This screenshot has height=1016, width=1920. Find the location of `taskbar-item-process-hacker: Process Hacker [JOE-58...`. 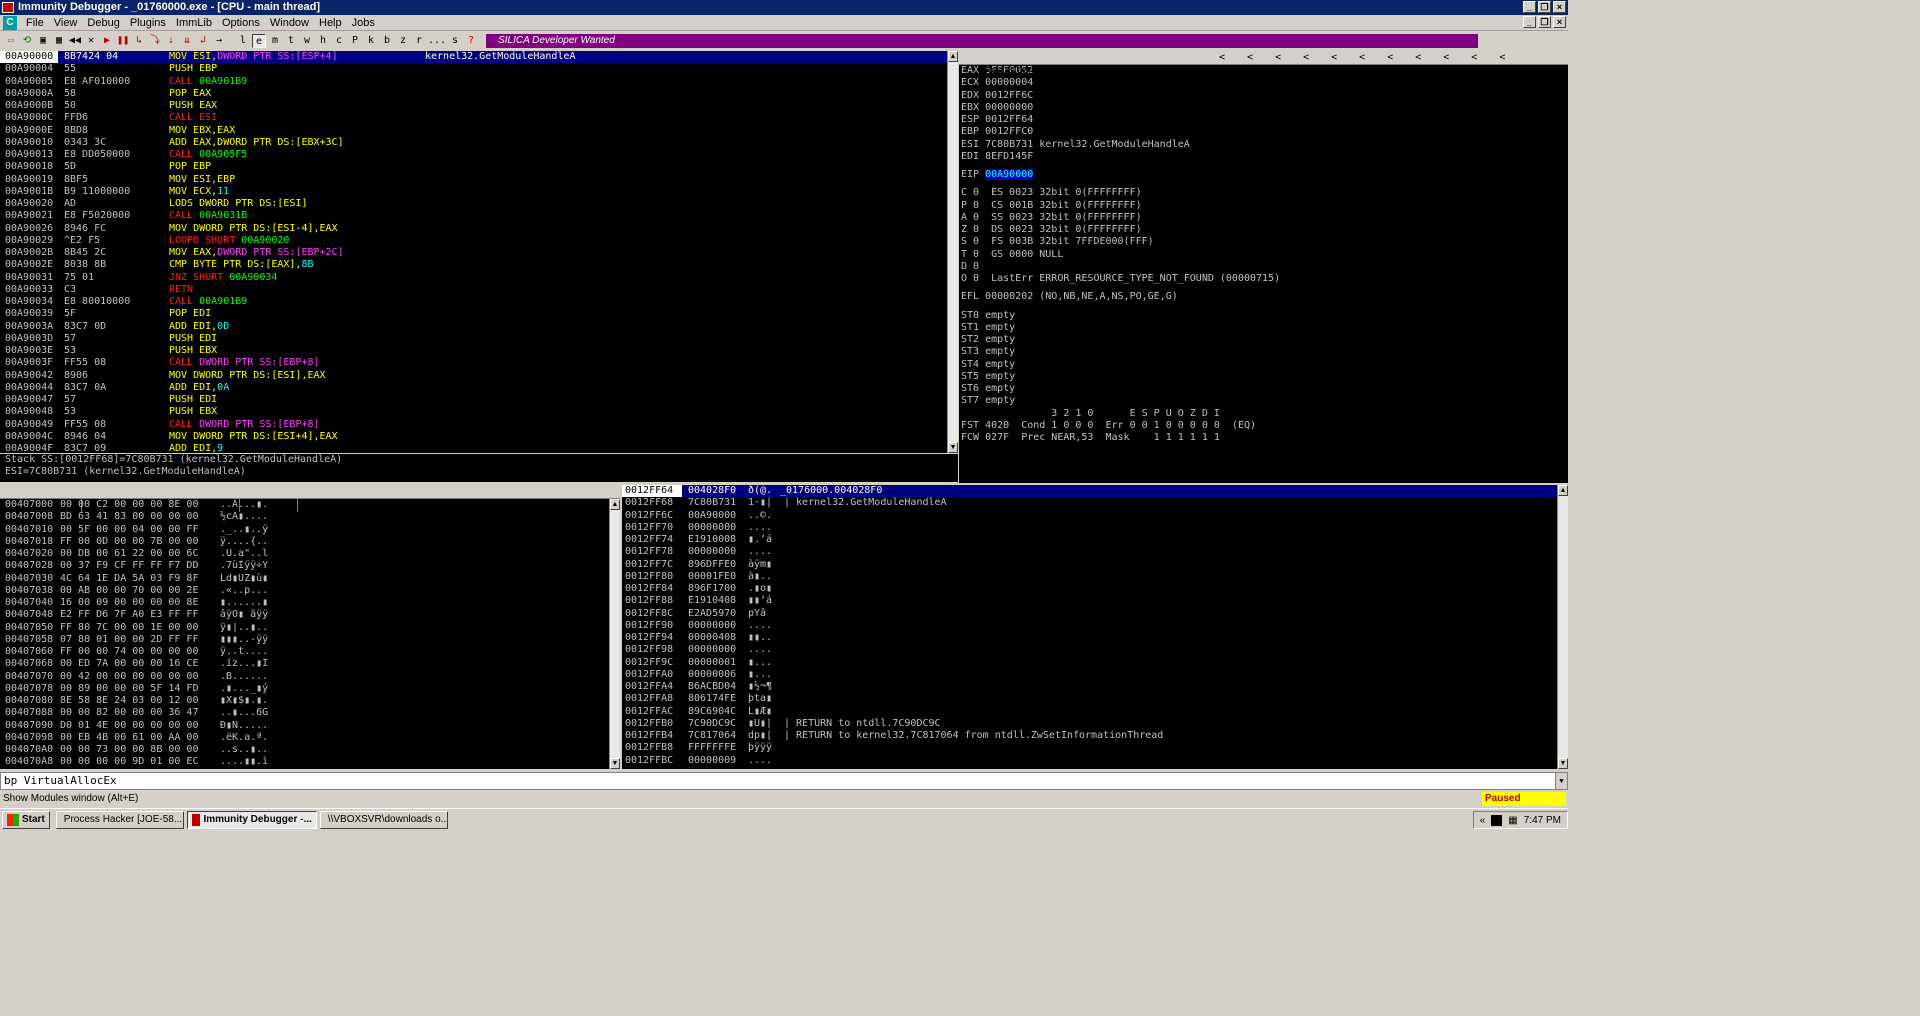

taskbar-item-process-hacker: Process Hacker [JOE-58... is located at coordinates (119, 819).